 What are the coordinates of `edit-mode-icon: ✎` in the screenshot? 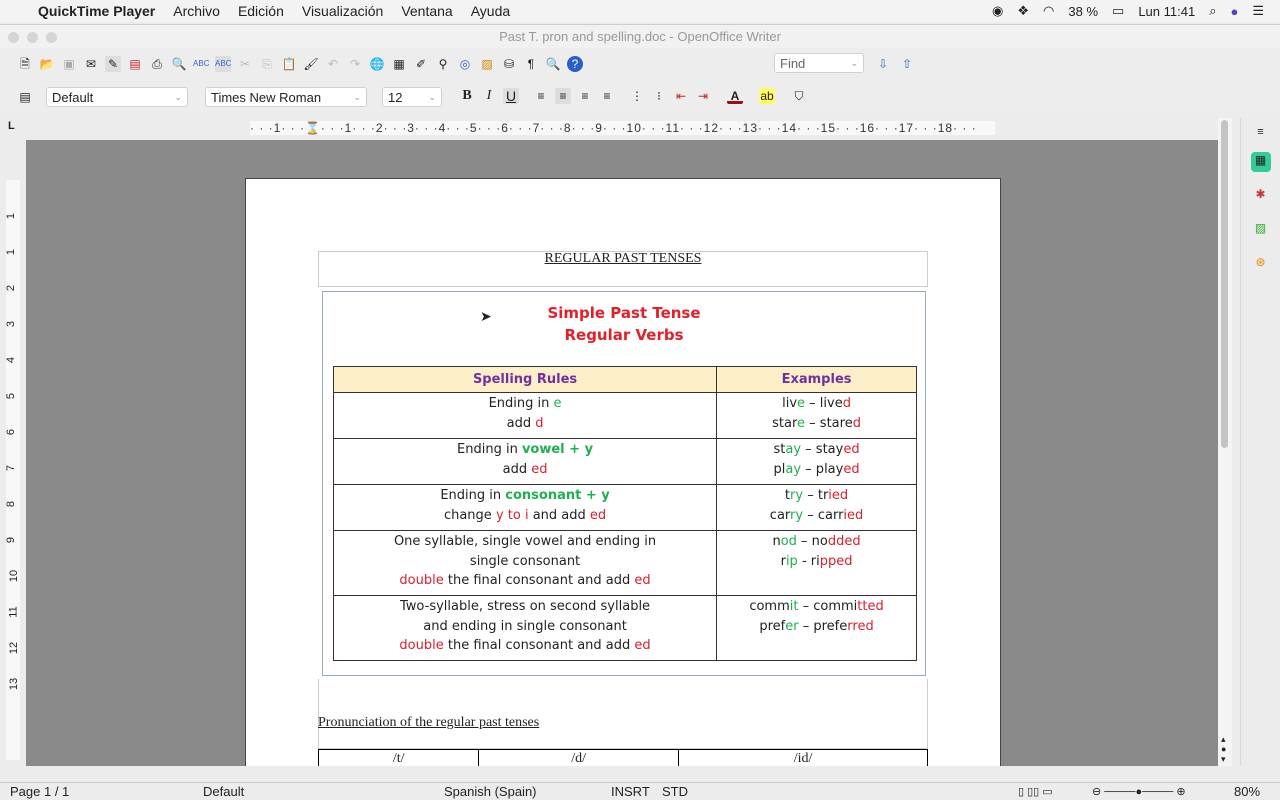 It's located at (113, 64).